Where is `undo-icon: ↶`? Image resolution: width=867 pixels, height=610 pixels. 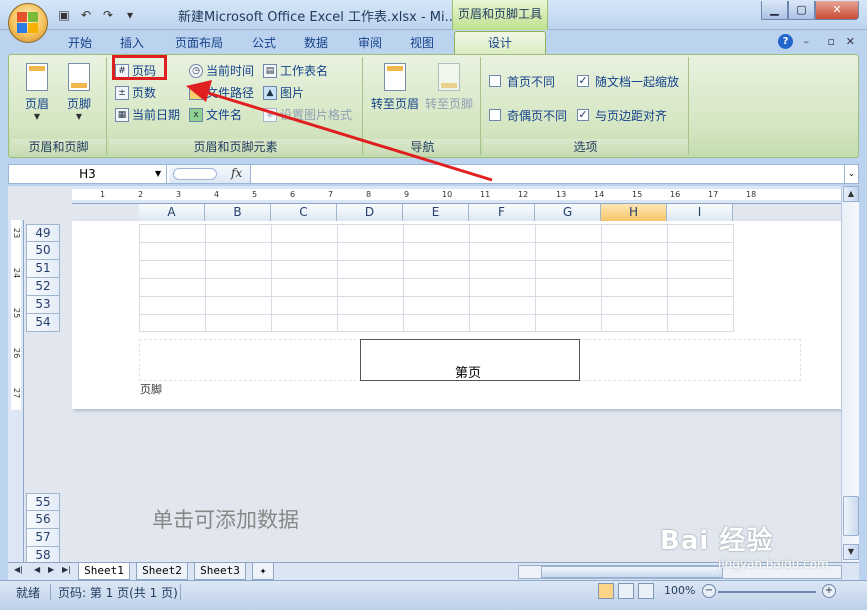
undo-icon: ↶ is located at coordinates (86, 15).